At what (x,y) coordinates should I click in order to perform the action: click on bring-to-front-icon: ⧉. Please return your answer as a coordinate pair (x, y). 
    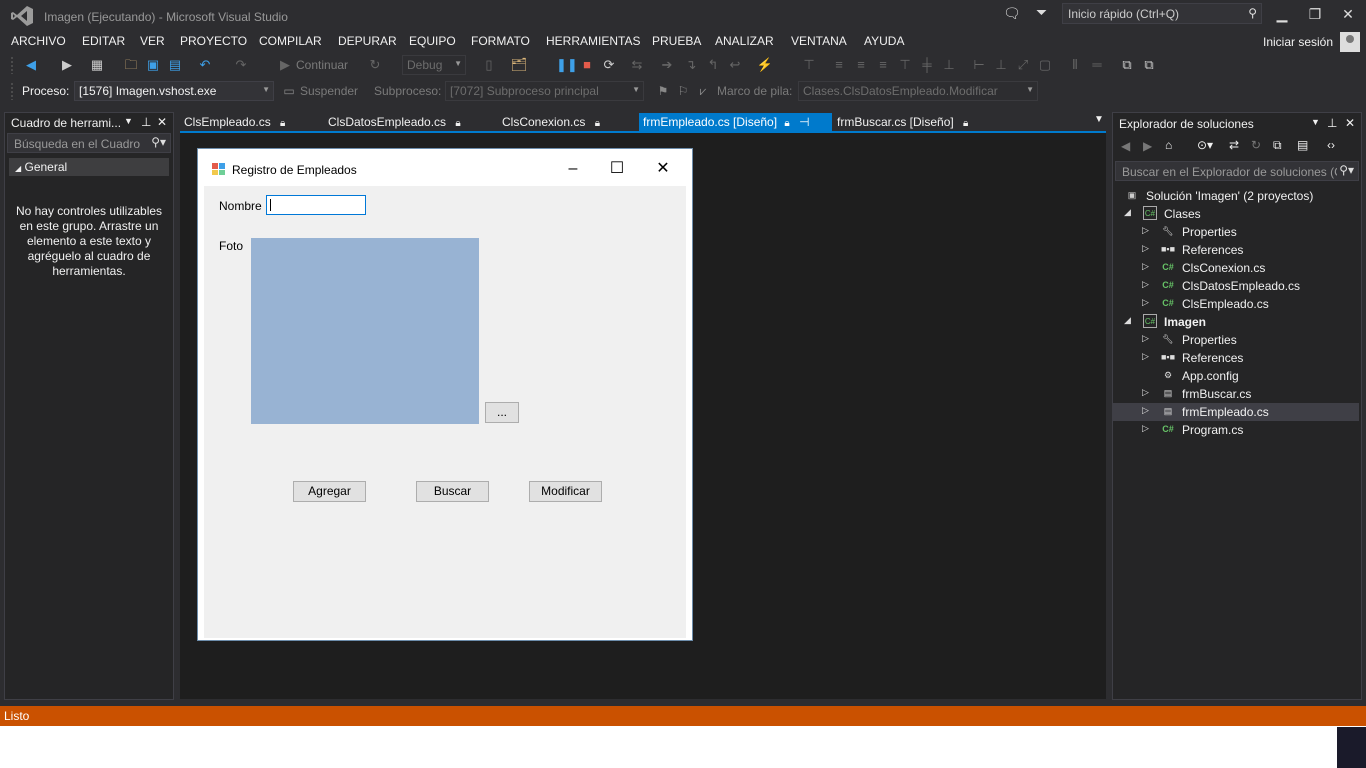
    Looking at the image, I should click on (1127, 65).